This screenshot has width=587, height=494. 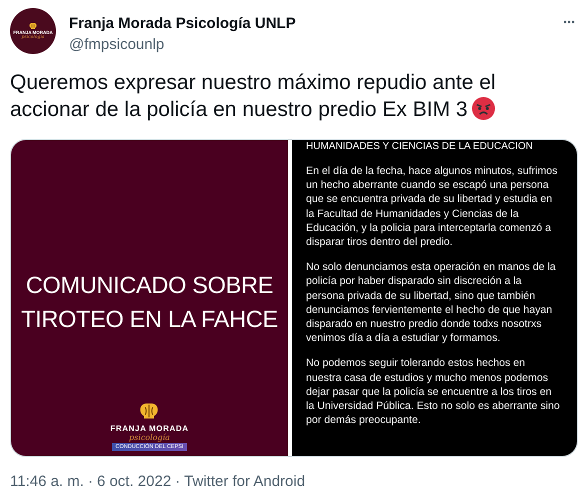 I want to click on statement-heading: HUMANIDADES Y CIENCIAS DE LA EDUCACION, so click(x=420, y=147).